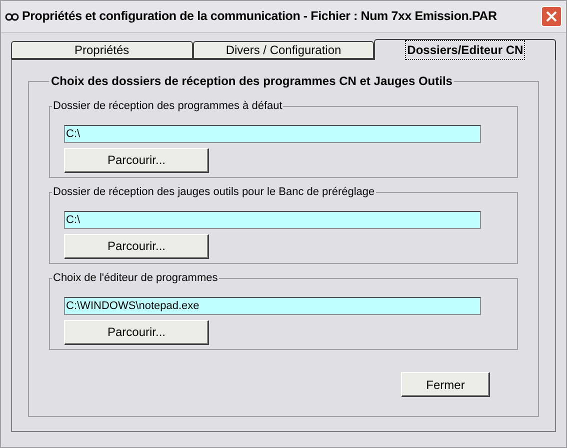 This screenshot has width=567, height=448. Describe the element at coordinates (102, 50) in the screenshot. I see `tab: Propriétés` at that location.